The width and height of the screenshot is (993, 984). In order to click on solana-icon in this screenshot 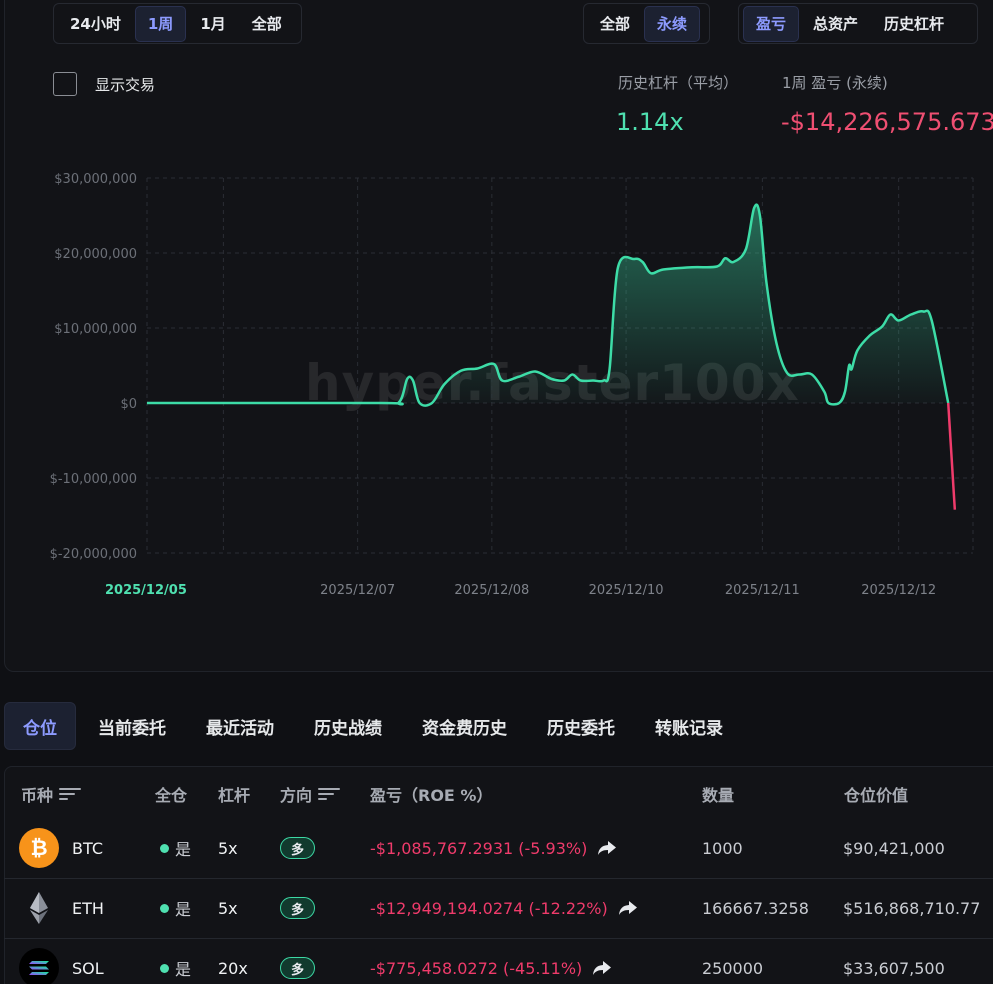, I will do `click(39, 966)`.